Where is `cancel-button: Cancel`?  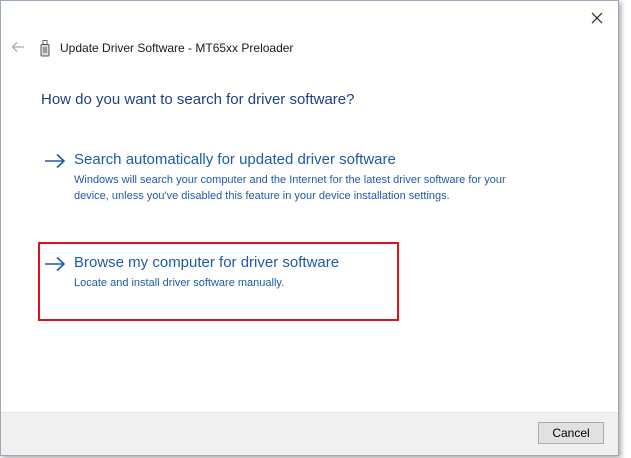 cancel-button: Cancel is located at coordinates (571, 433).